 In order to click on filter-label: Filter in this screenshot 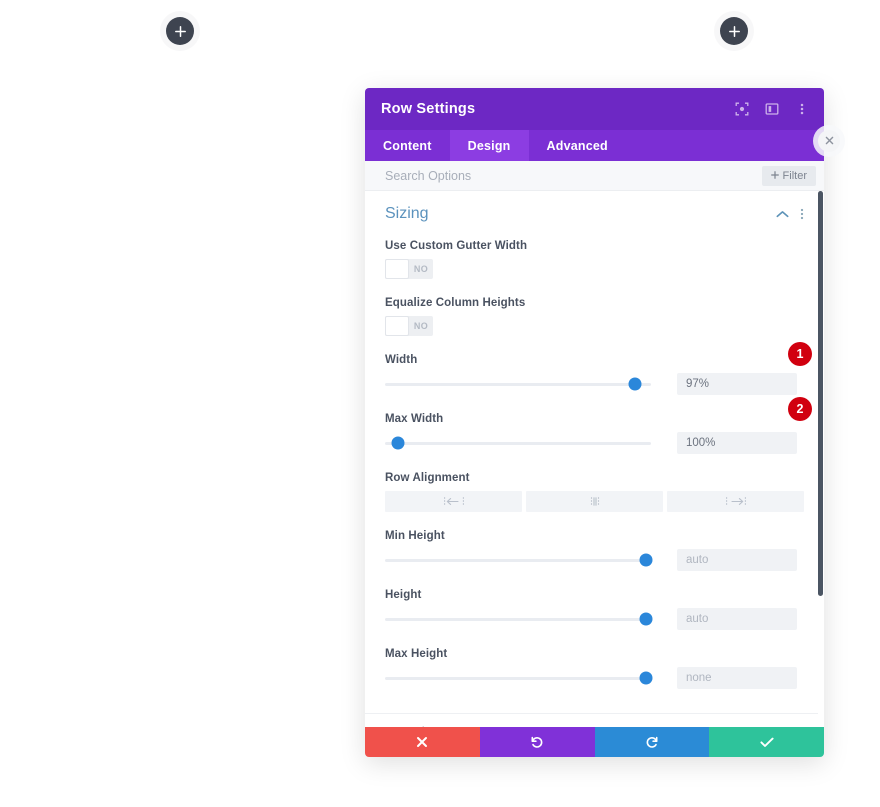, I will do `click(794, 175)`.